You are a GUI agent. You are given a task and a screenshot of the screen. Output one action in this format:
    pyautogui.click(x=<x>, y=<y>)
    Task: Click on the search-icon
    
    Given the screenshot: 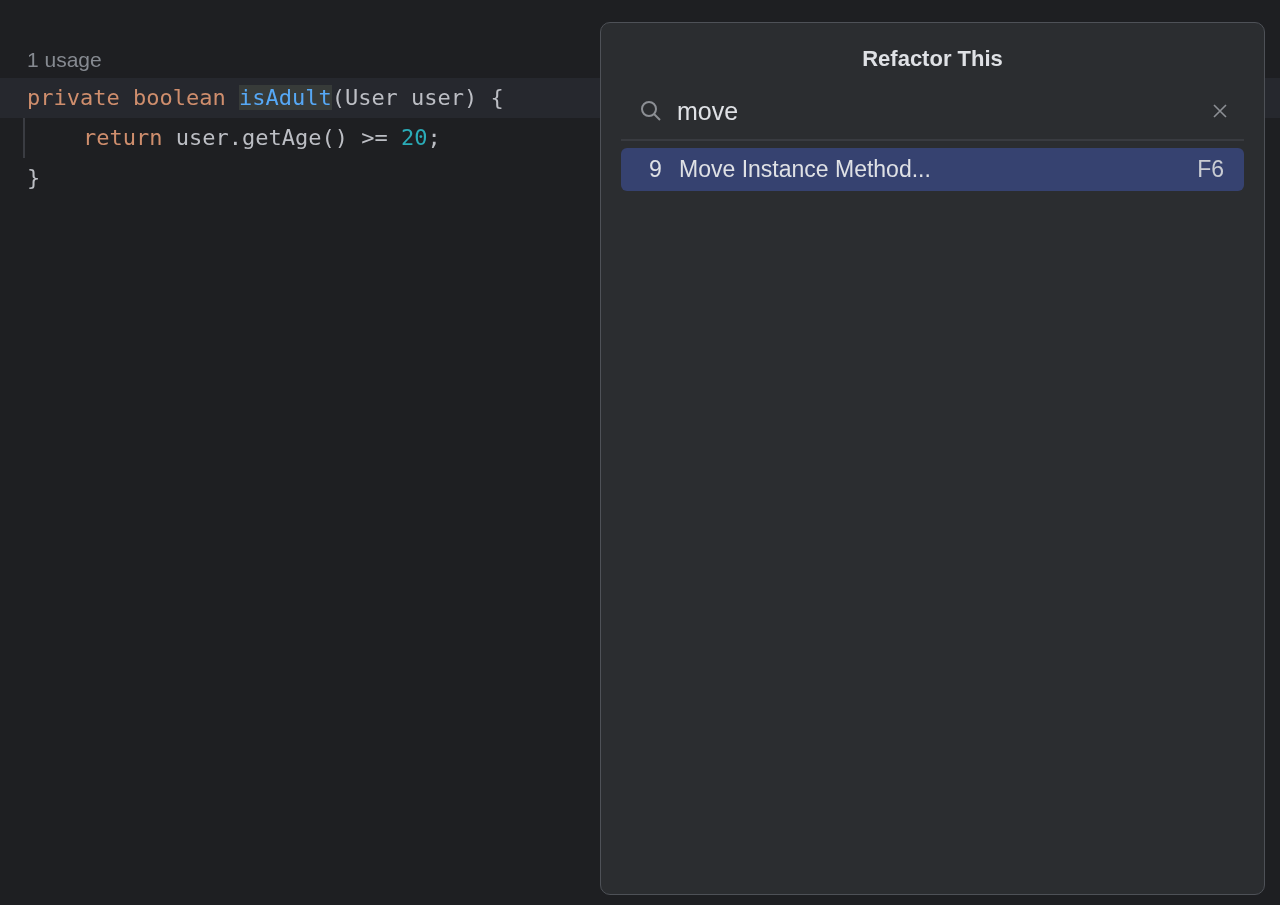 What is the action you would take?
    pyautogui.click(x=651, y=111)
    